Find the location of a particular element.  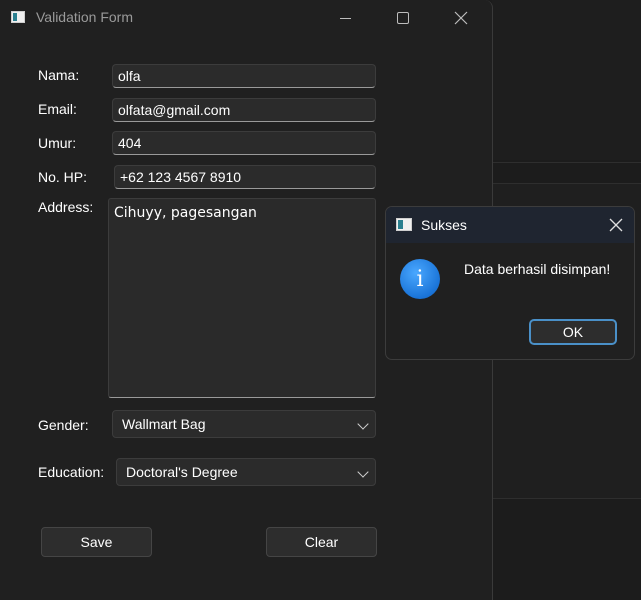

dialog-title-bar: Sukses is located at coordinates (510, 225).